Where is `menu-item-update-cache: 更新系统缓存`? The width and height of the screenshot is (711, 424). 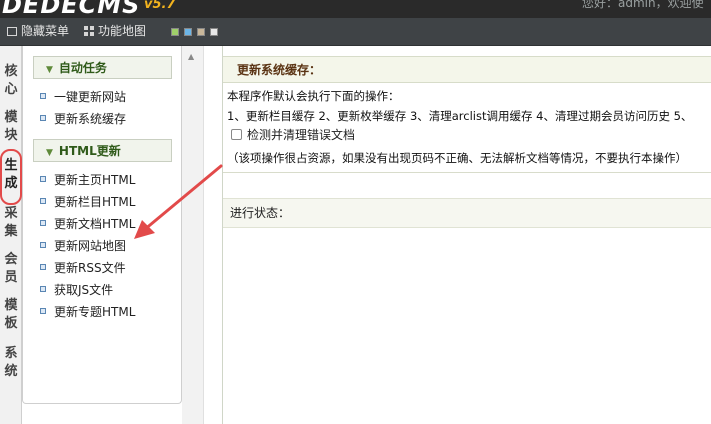 menu-item-update-cache: 更新系统缓存 is located at coordinates (83, 119).